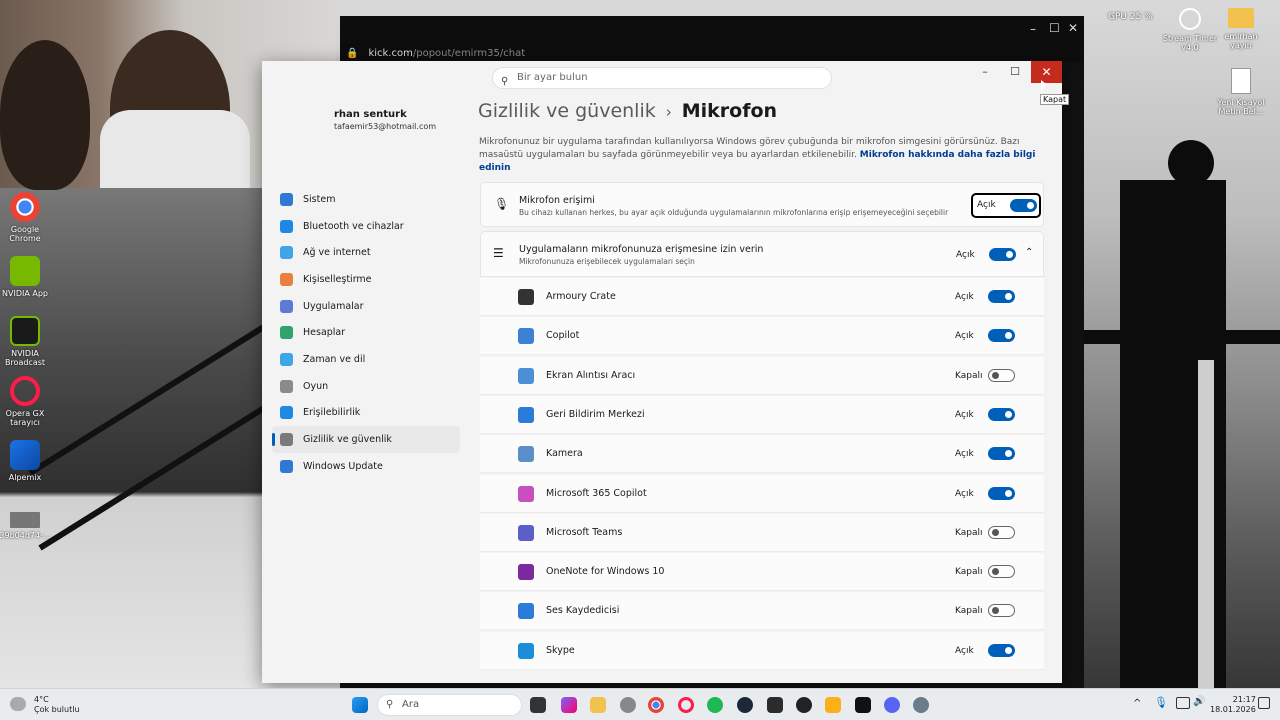 Image resolution: width=1280 pixels, height=720 pixels. What do you see at coordinates (762, 454) in the screenshot?
I see `app-row: Kamera Açık` at bounding box center [762, 454].